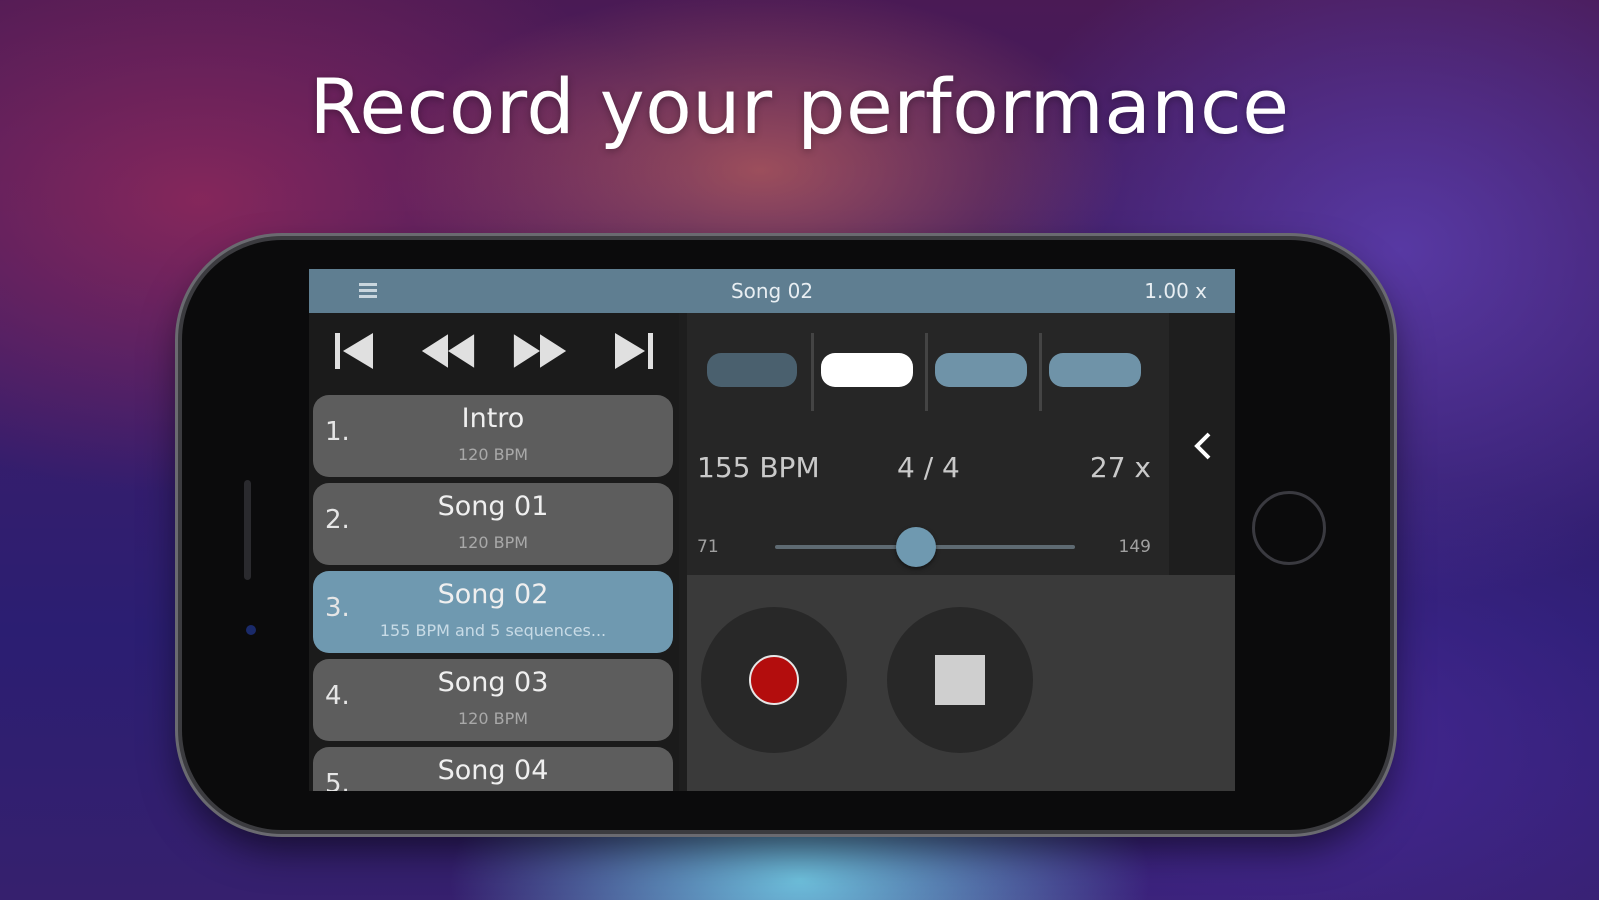  What do you see at coordinates (247, 530) in the screenshot?
I see `phone-speaker` at bounding box center [247, 530].